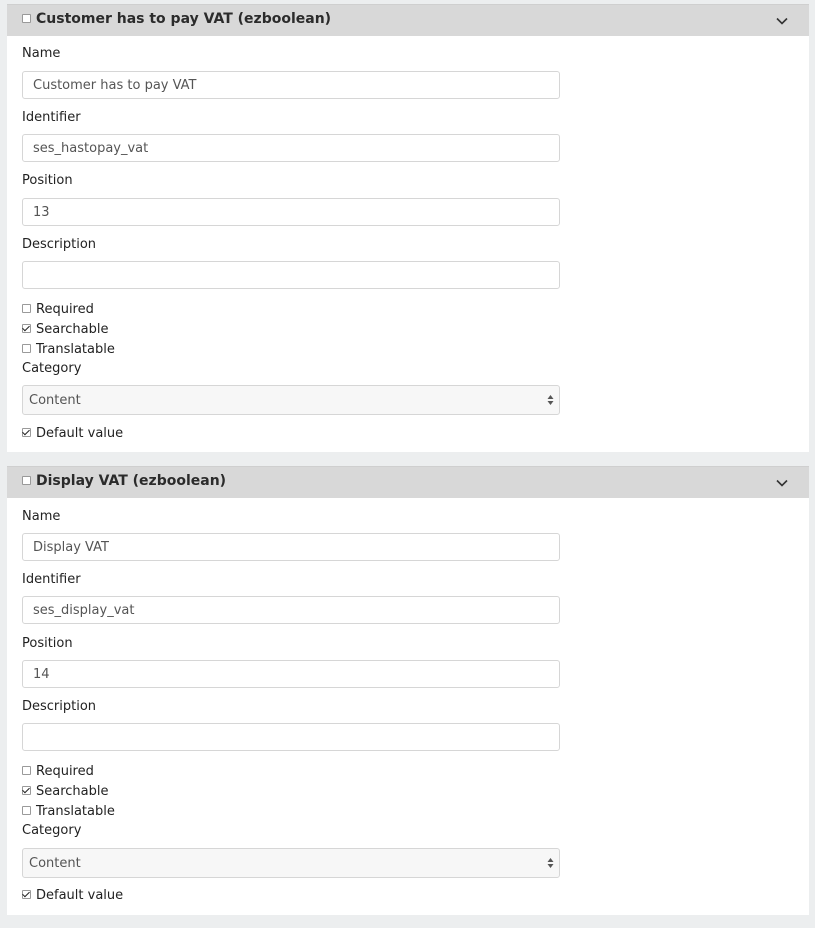 This screenshot has width=815, height=928. What do you see at coordinates (291, 148) in the screenshot?
I see `identifier-input: ses_hastopay_vat` at bounding box center [291, 148].